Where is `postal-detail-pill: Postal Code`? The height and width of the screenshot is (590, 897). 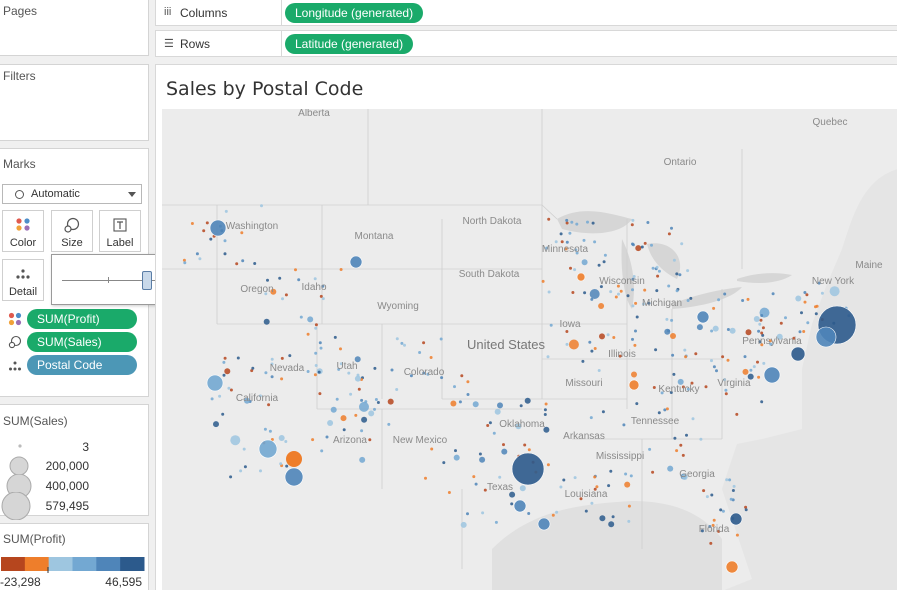 postal-detail-pill: Postal Code is located at coordinates (82, 365).